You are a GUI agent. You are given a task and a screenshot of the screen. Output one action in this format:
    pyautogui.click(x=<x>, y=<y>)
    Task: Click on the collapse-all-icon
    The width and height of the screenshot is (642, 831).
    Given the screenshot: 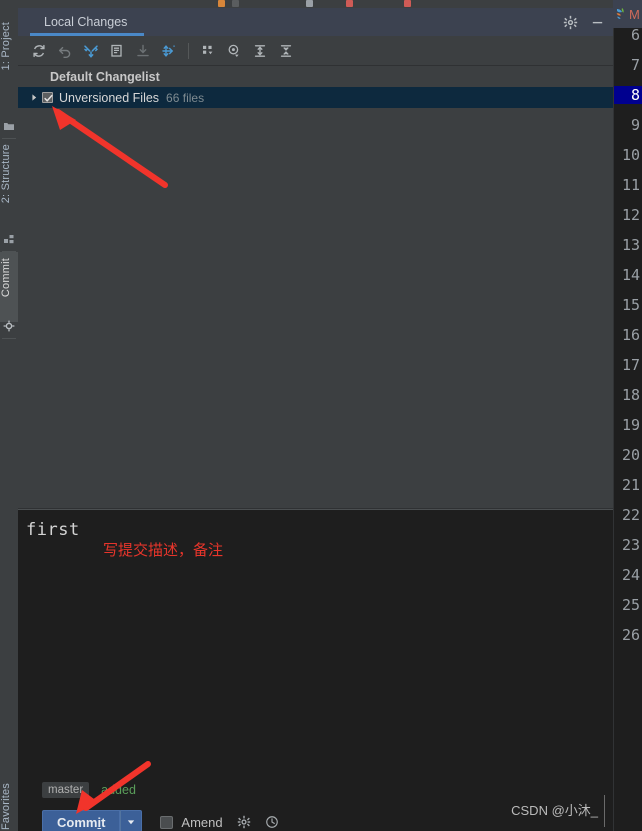 What is the action you would take?
    pyautogui.click(x=286, y=51)
    